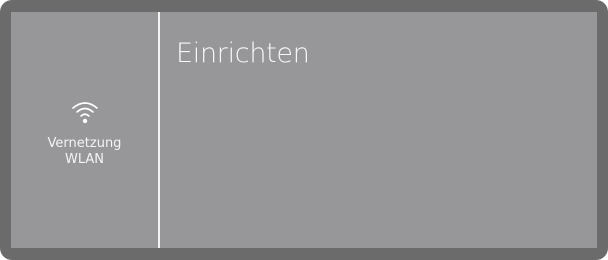 This screenshot has height=260, width=608. What do you see at coordinates (84, 159) in the screenshot?
I see `menu-subsection-label: WLAN` at bounding box center [84, 159].